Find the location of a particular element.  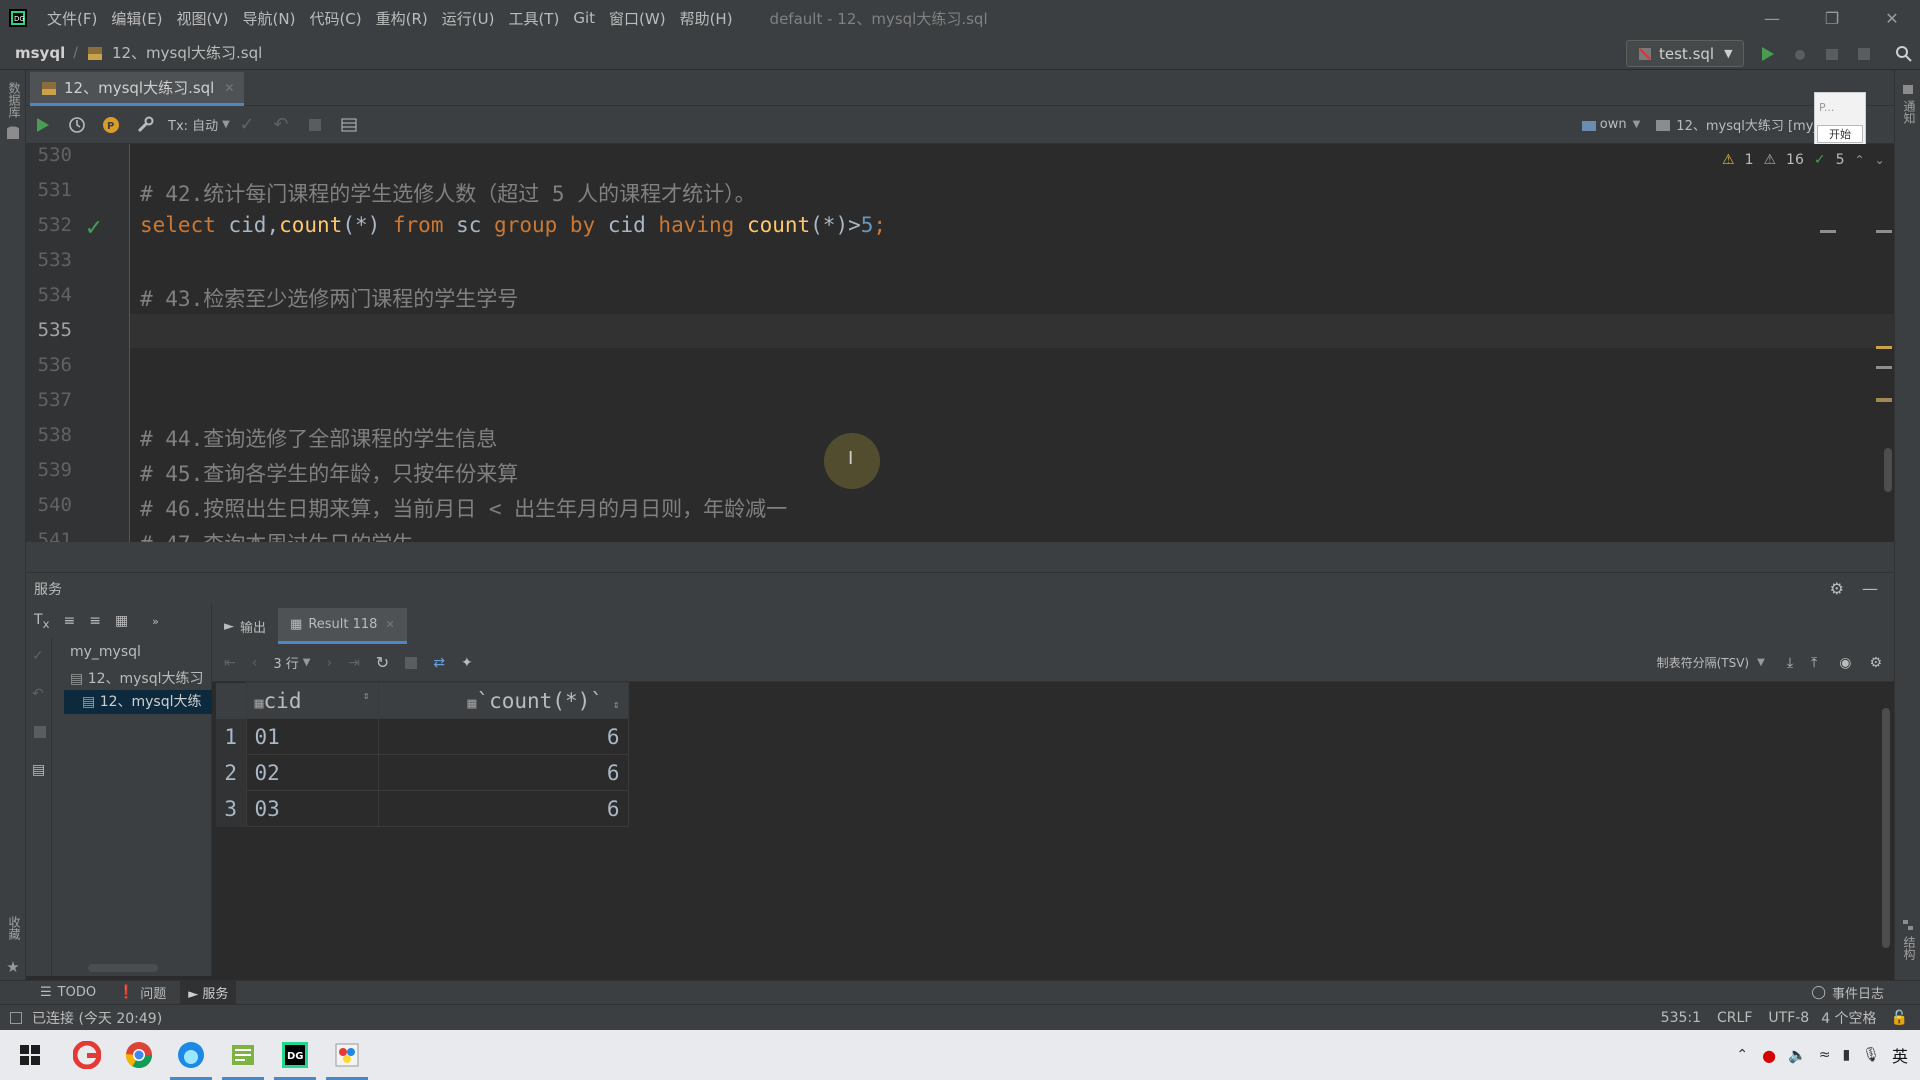

todo-tool-button: TODO is located at coordinates (77, 992).